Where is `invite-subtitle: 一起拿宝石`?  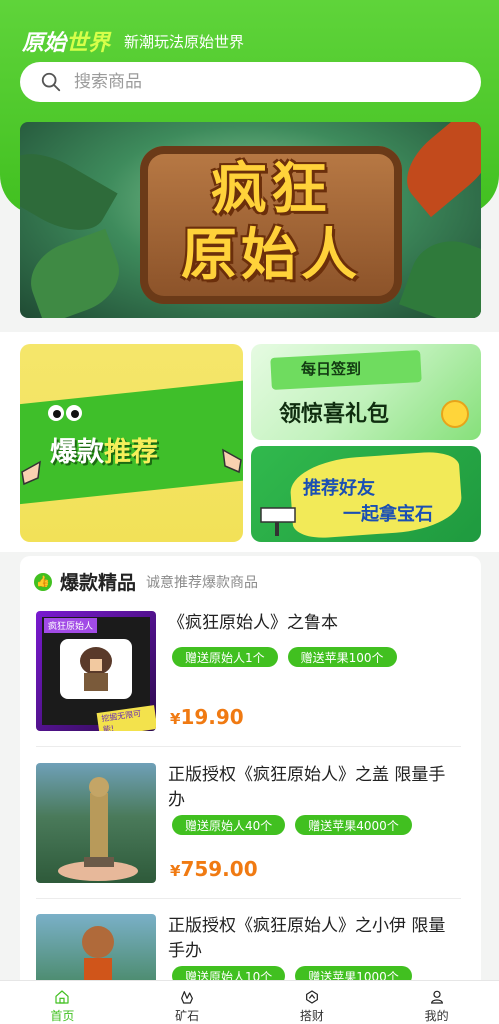 invite-subtitle: 一起拿宝石 is located at coordinates (388, 514).